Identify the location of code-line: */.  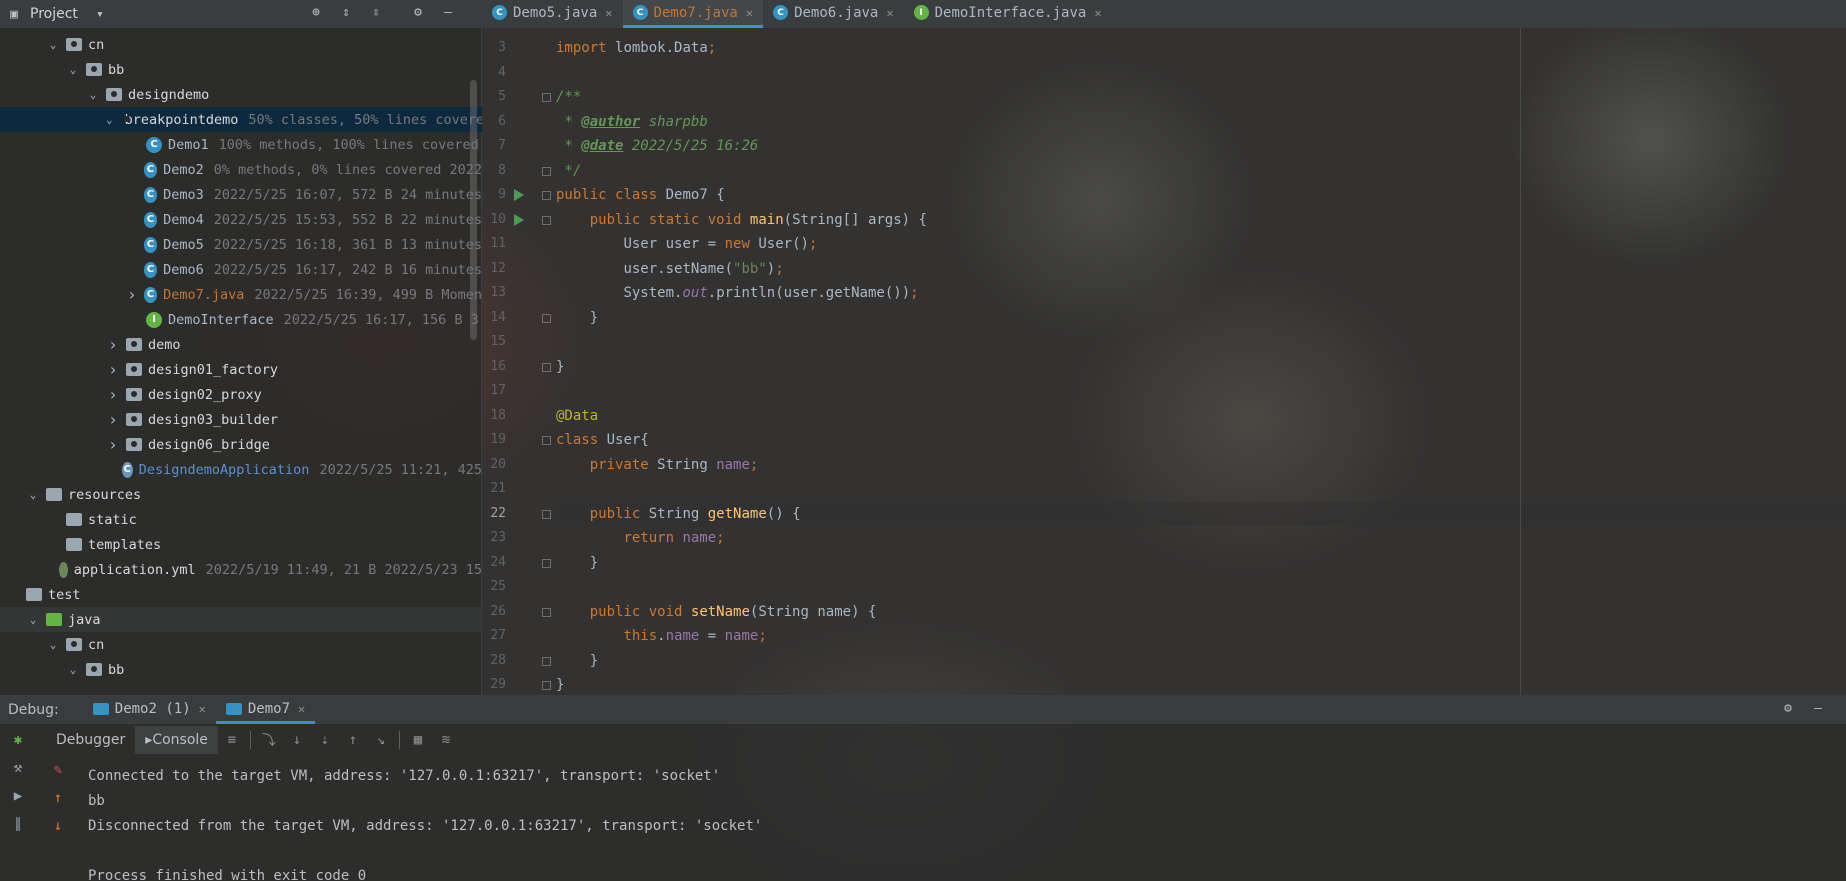
(1201, 171).